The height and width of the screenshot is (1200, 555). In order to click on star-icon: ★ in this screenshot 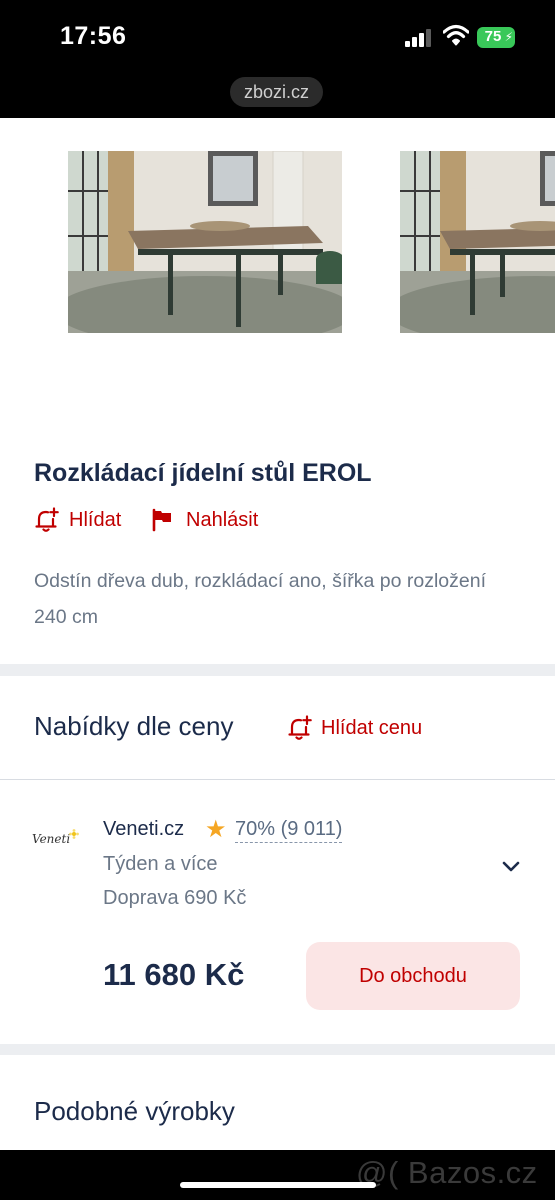, I will do `click(216, 829)`.